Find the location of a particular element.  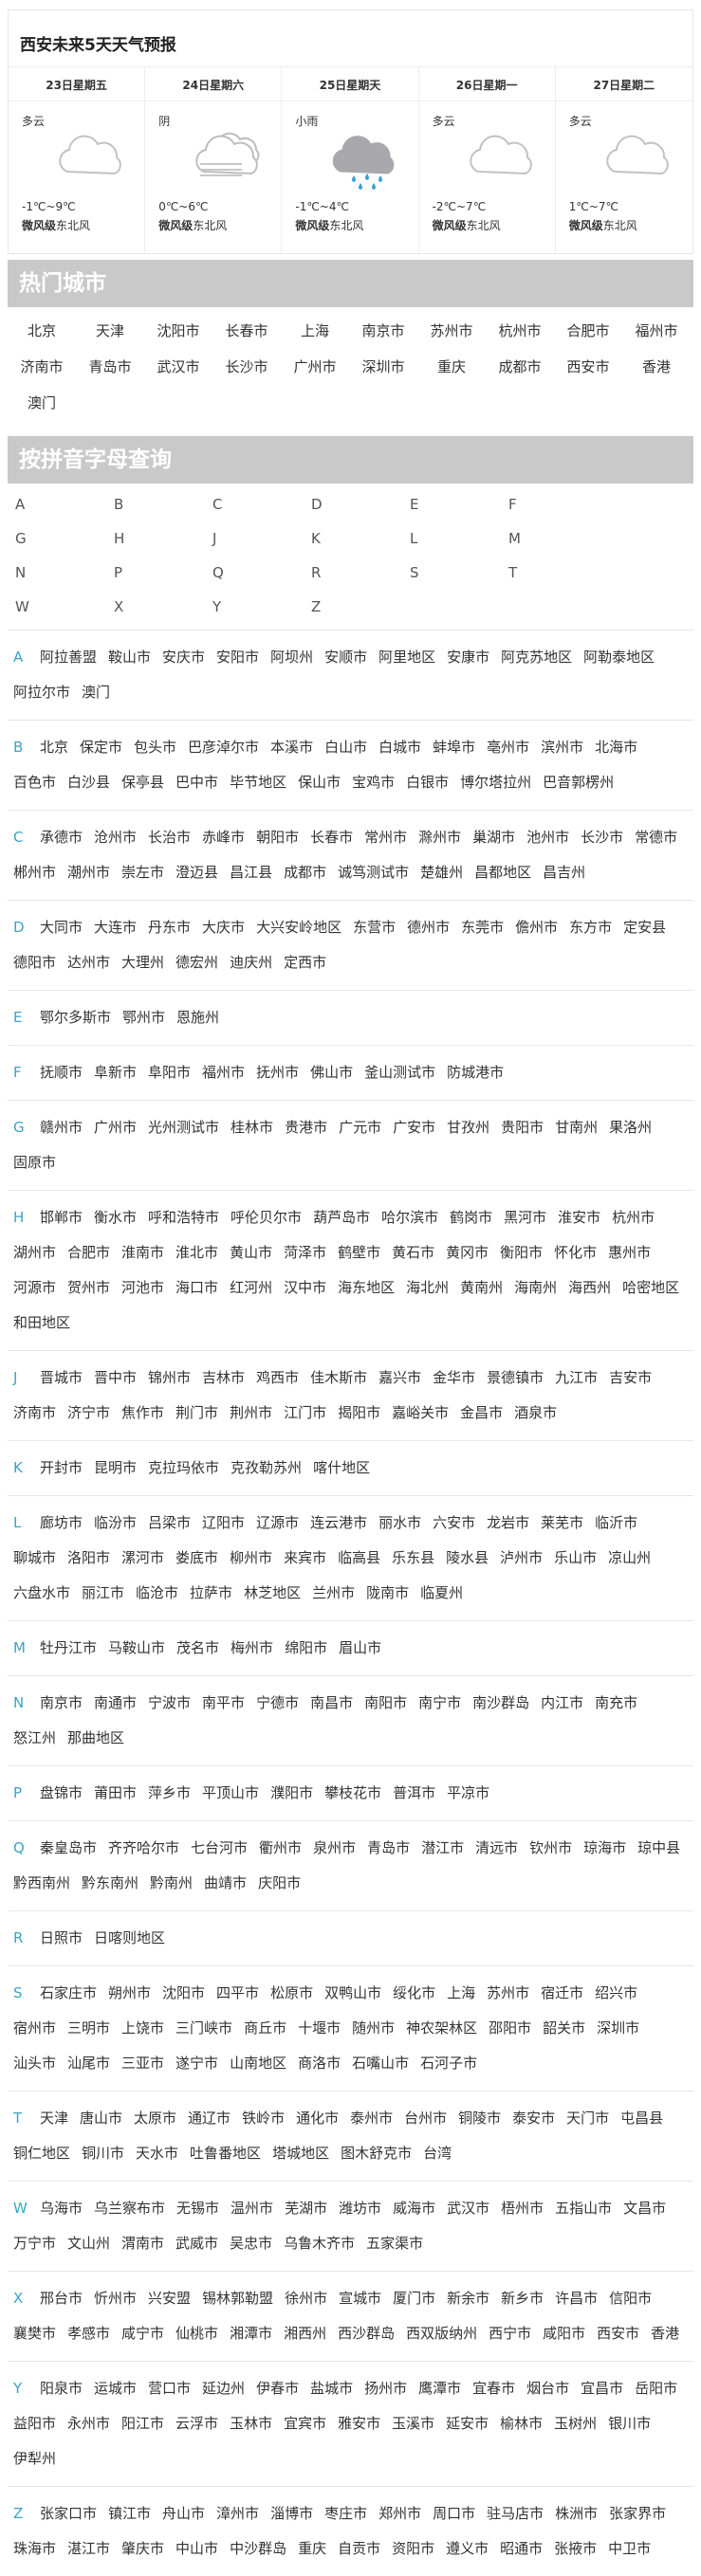

city-link: 菏泽市 is located at coordinates (305, 1252).